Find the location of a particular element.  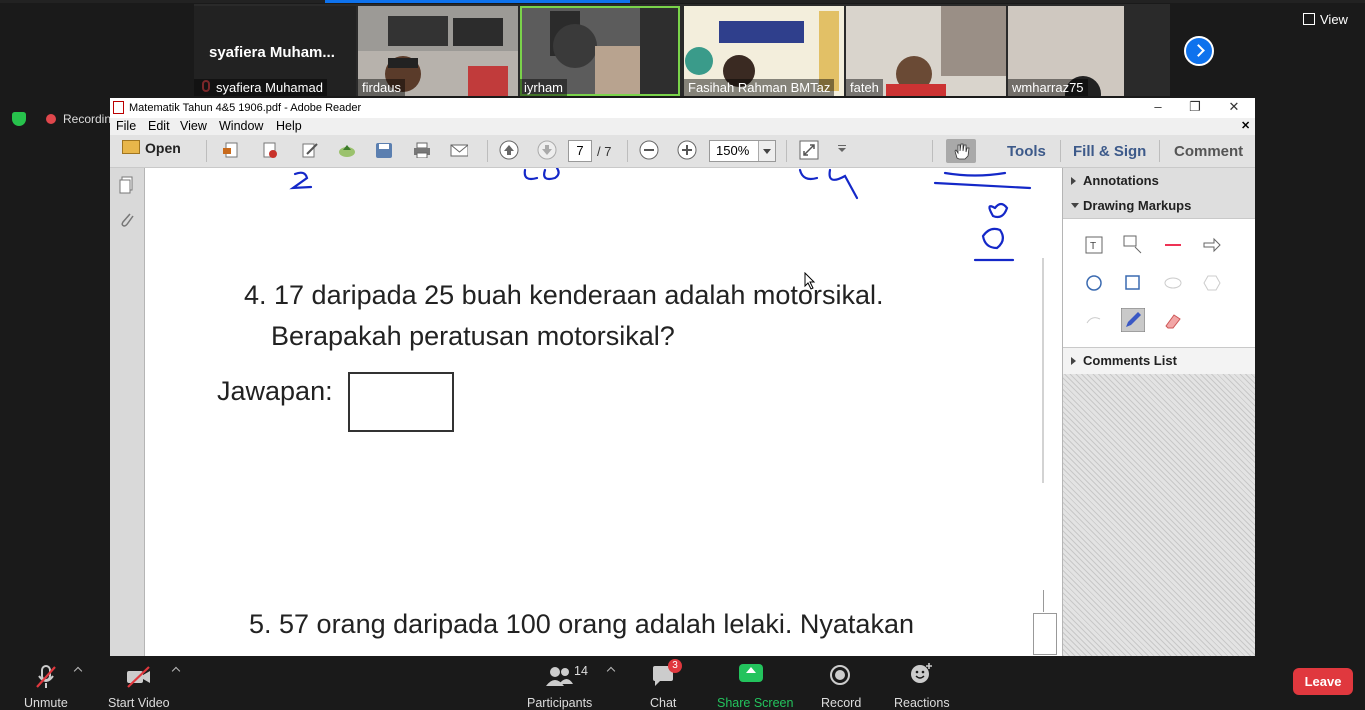

leave-button: Leave is located at coordinates (1323, 681).